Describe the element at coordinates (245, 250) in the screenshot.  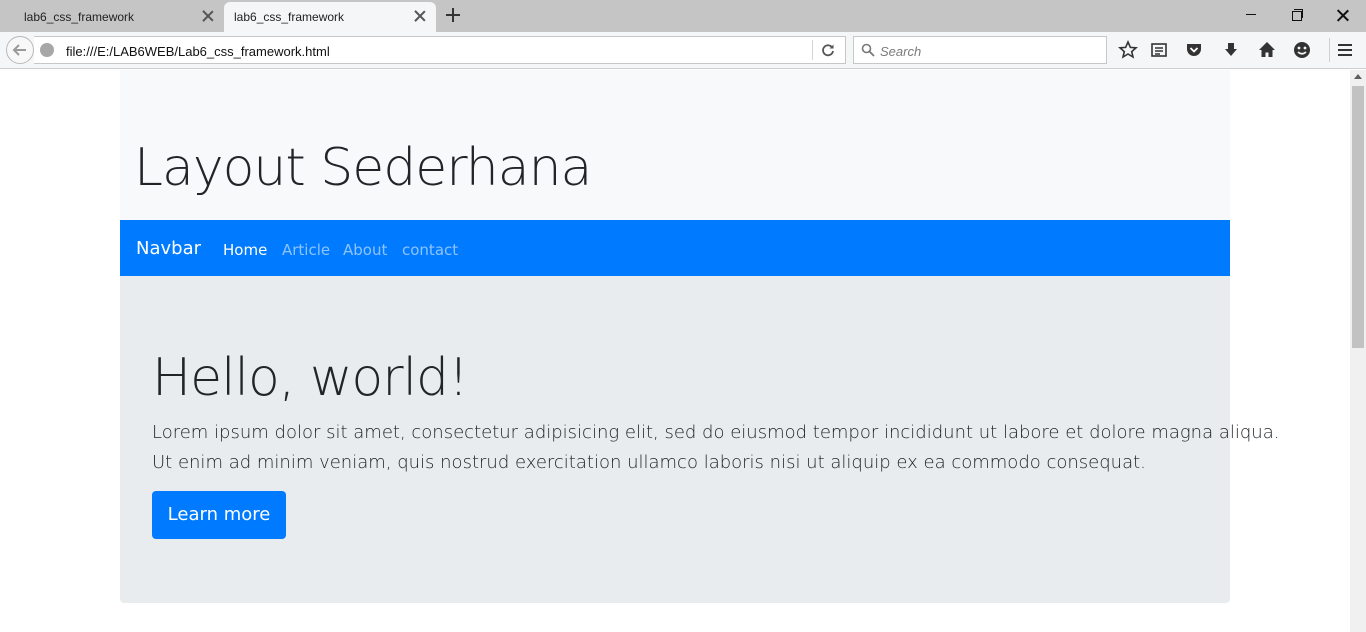
I see `nav-link-home: Home` at that location.